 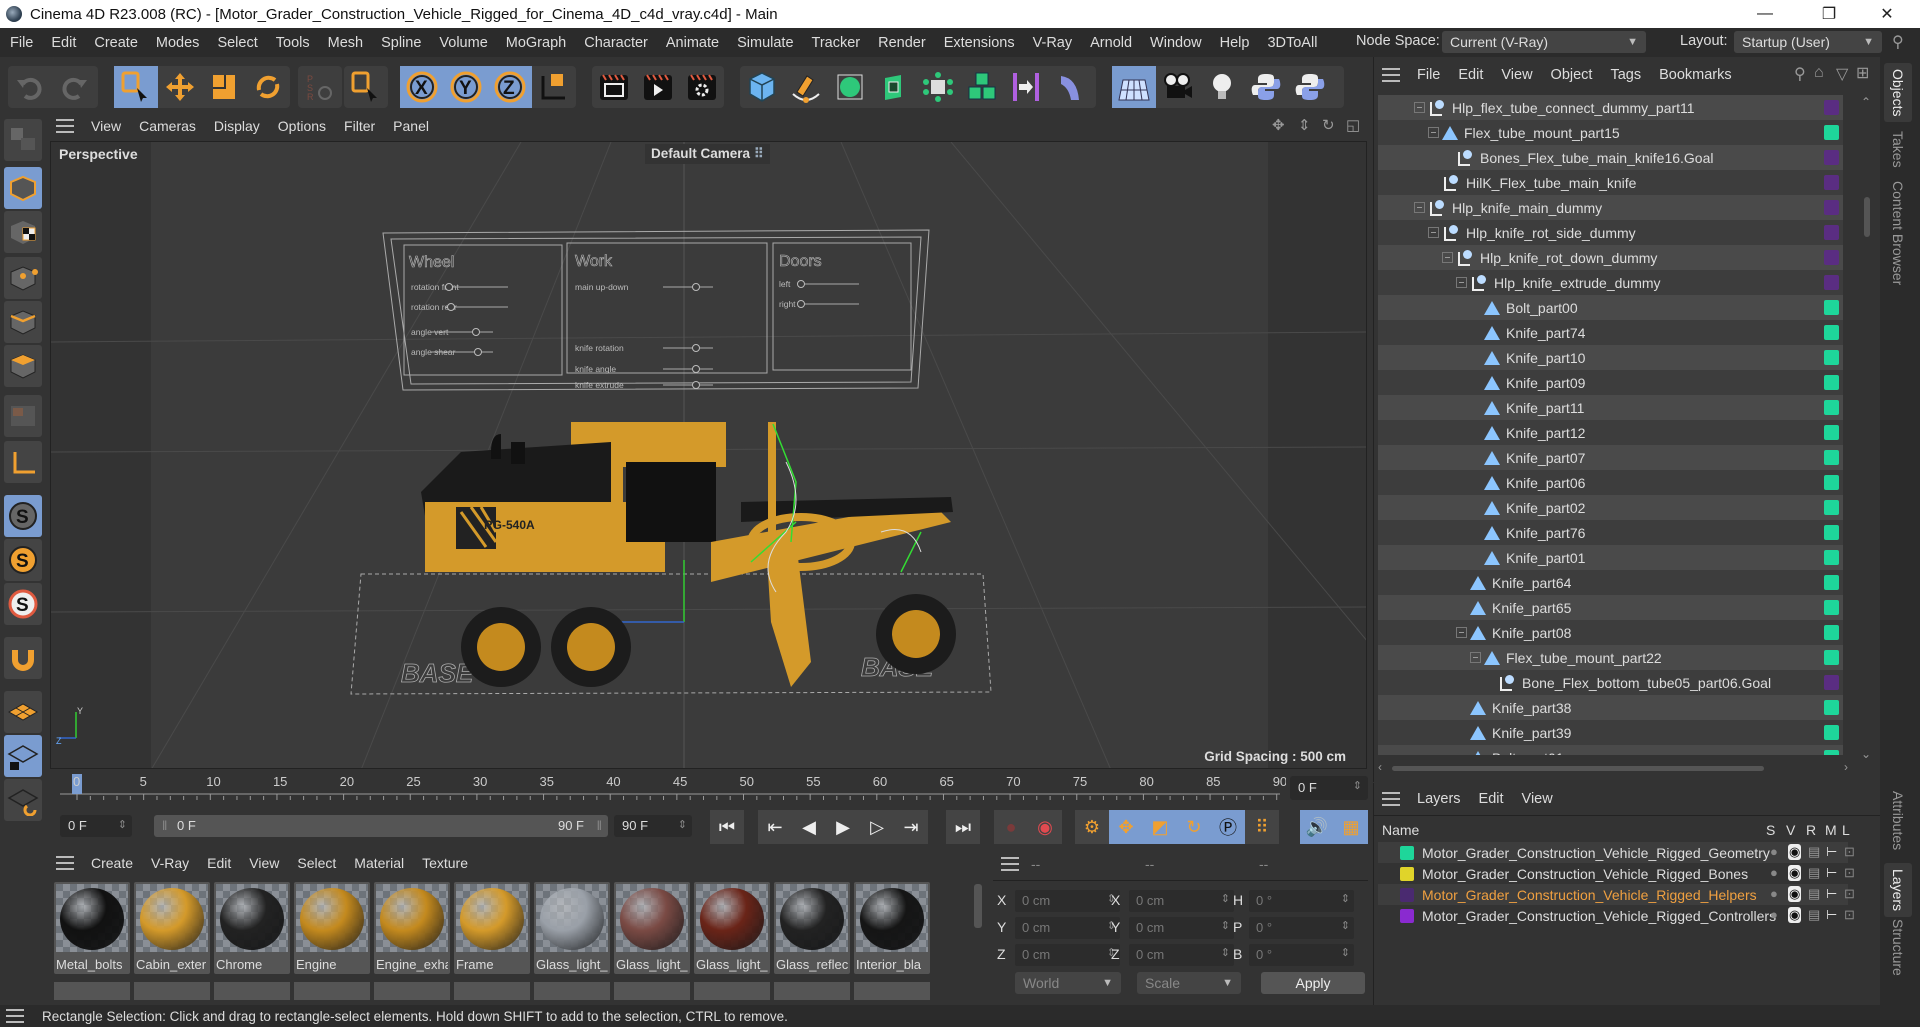 I want to click on python-button, so click(x=1266, y=87).